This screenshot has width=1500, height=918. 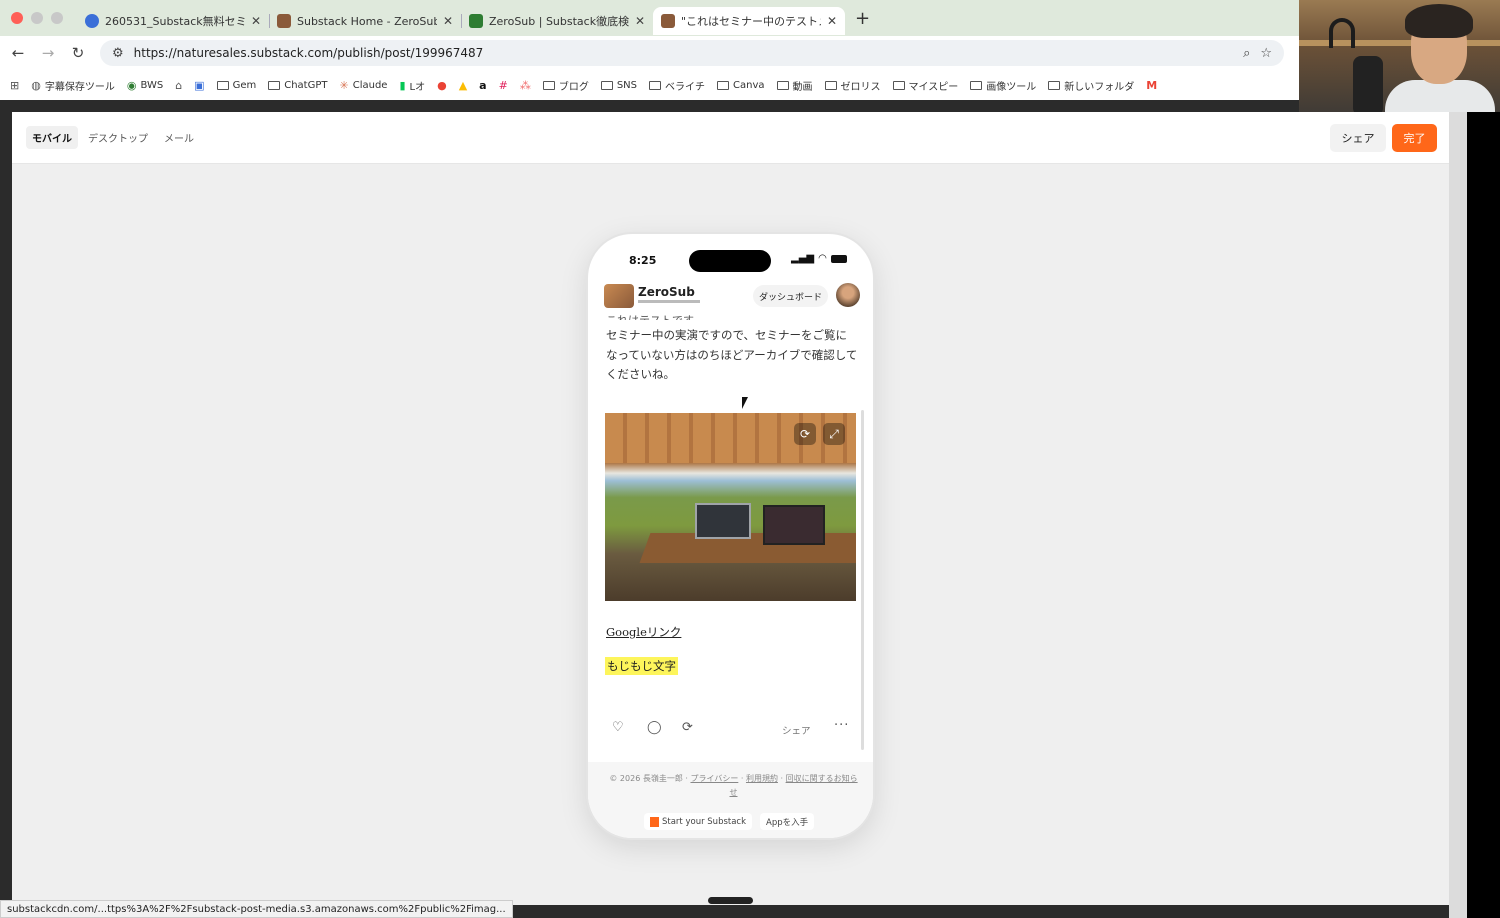 I want to click on privacy-link: プライバシー, so click(x=714, y=778).